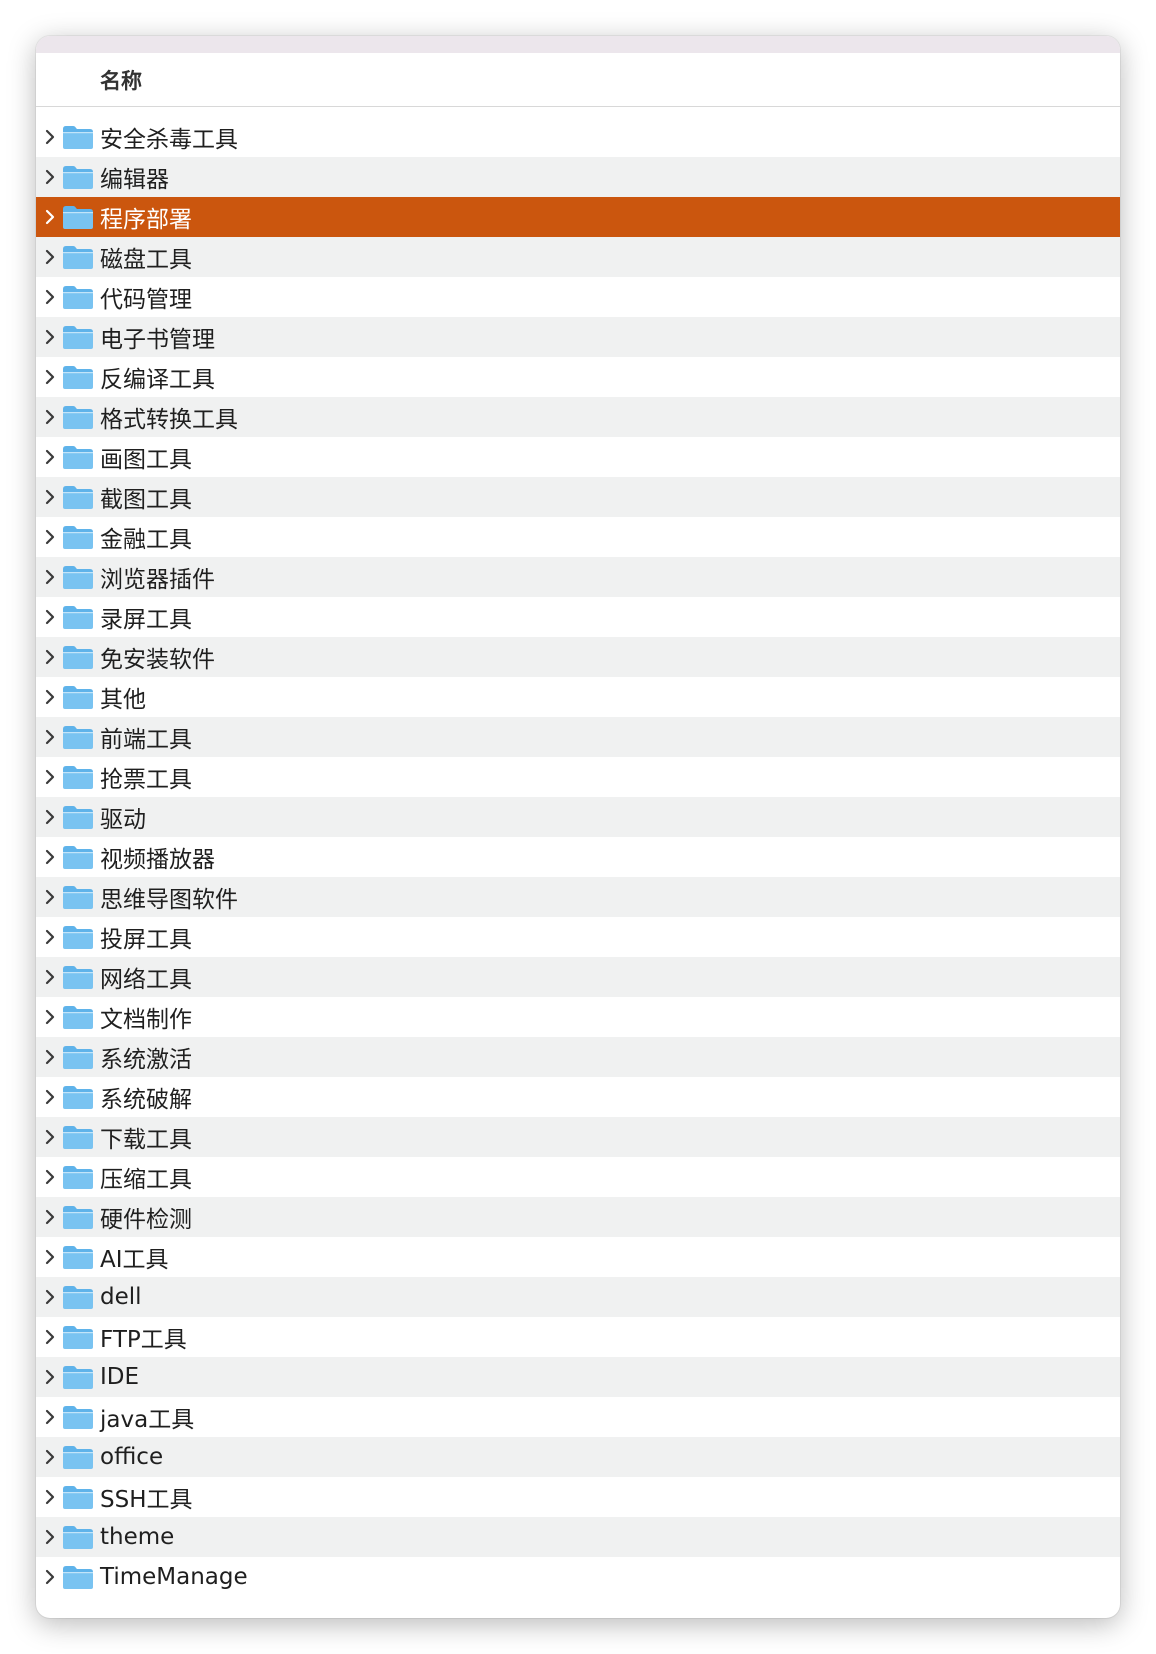 Image resolution: width=1156 pixels, height=1654 pixels. I want to click on list-item: 格式转换工具, so click(578, 417).